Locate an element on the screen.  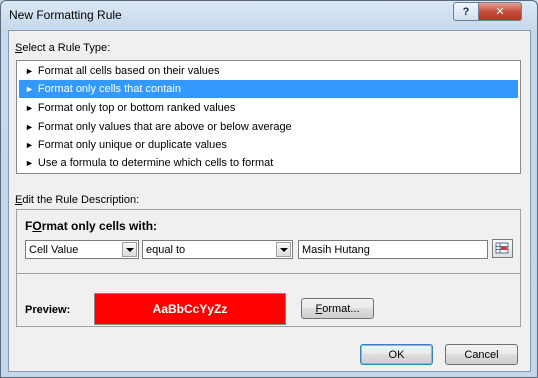
help-button: ? is located at coordinates (466, 11).